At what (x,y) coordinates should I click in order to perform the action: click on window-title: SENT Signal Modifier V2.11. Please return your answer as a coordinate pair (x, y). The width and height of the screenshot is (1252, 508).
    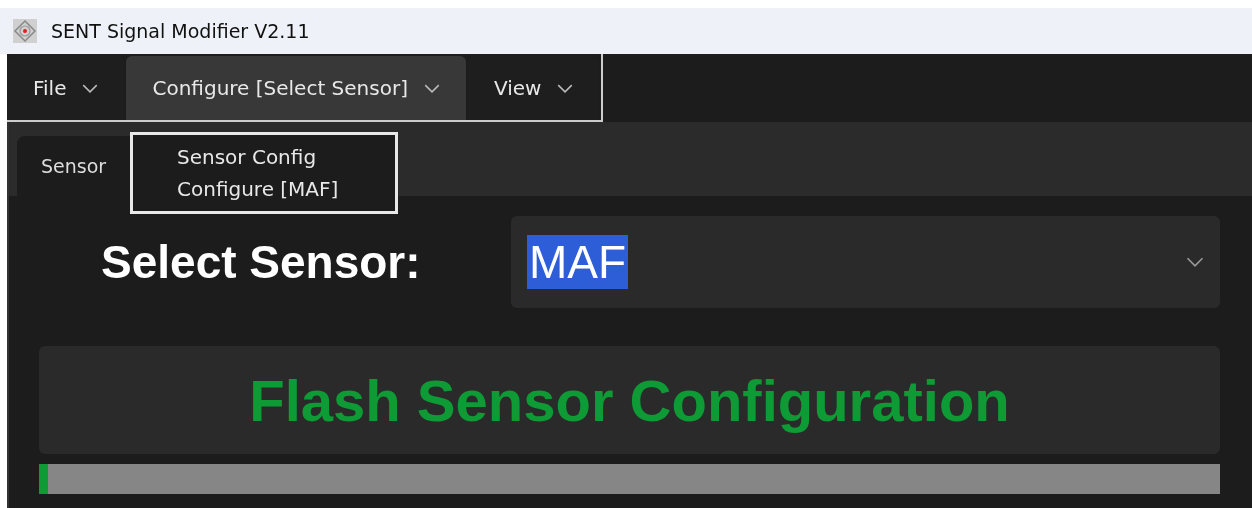
    Looking at the image, I should click on (180, 31).